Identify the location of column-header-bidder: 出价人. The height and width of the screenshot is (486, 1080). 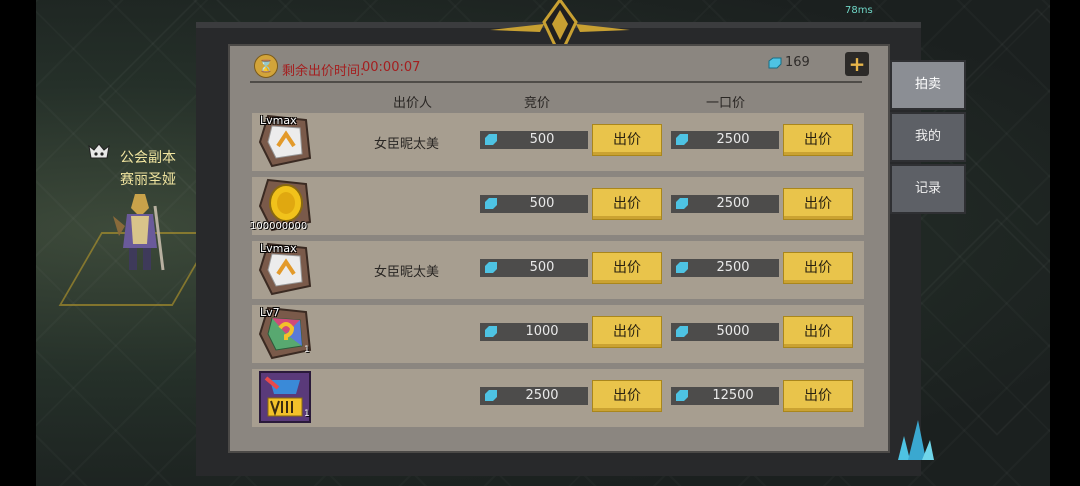
(413, 103).